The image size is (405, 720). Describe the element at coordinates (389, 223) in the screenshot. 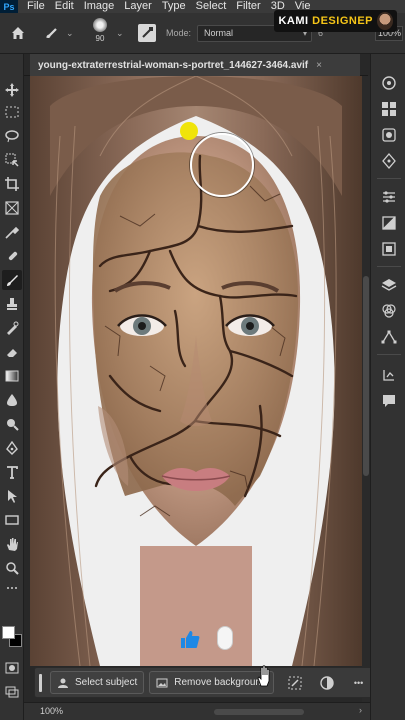

I see `styles-icon` at that location.